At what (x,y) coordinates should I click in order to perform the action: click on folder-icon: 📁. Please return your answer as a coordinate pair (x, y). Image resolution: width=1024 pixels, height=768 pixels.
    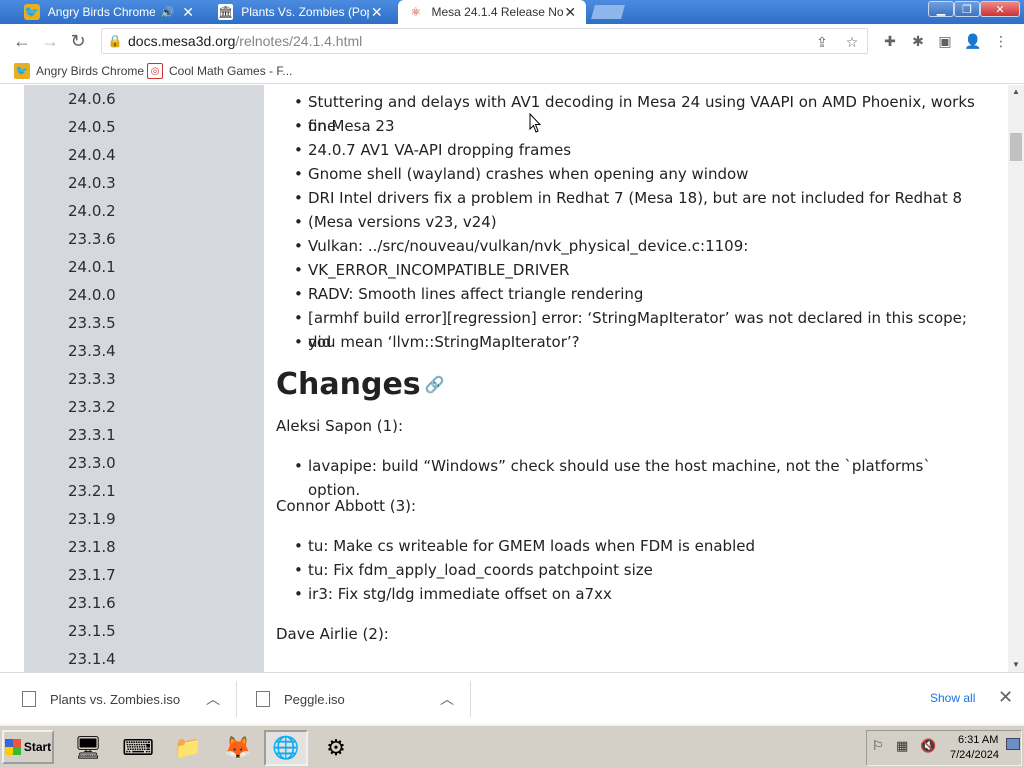
    Looking at the image, I should click on (188, 748).